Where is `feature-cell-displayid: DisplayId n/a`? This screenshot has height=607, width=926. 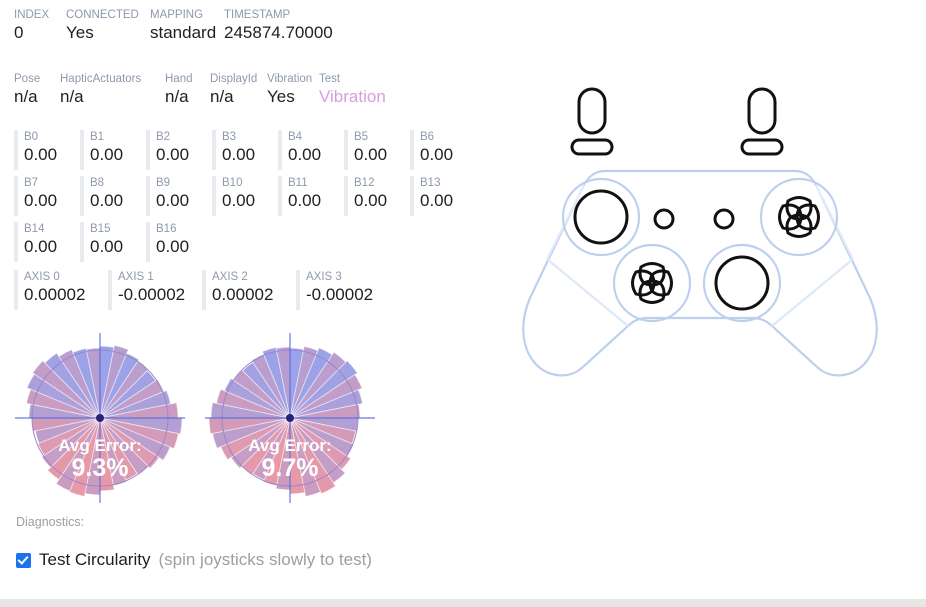 feature-cell-displayid: DisplayId n/a is located at coordinates (238, 90).